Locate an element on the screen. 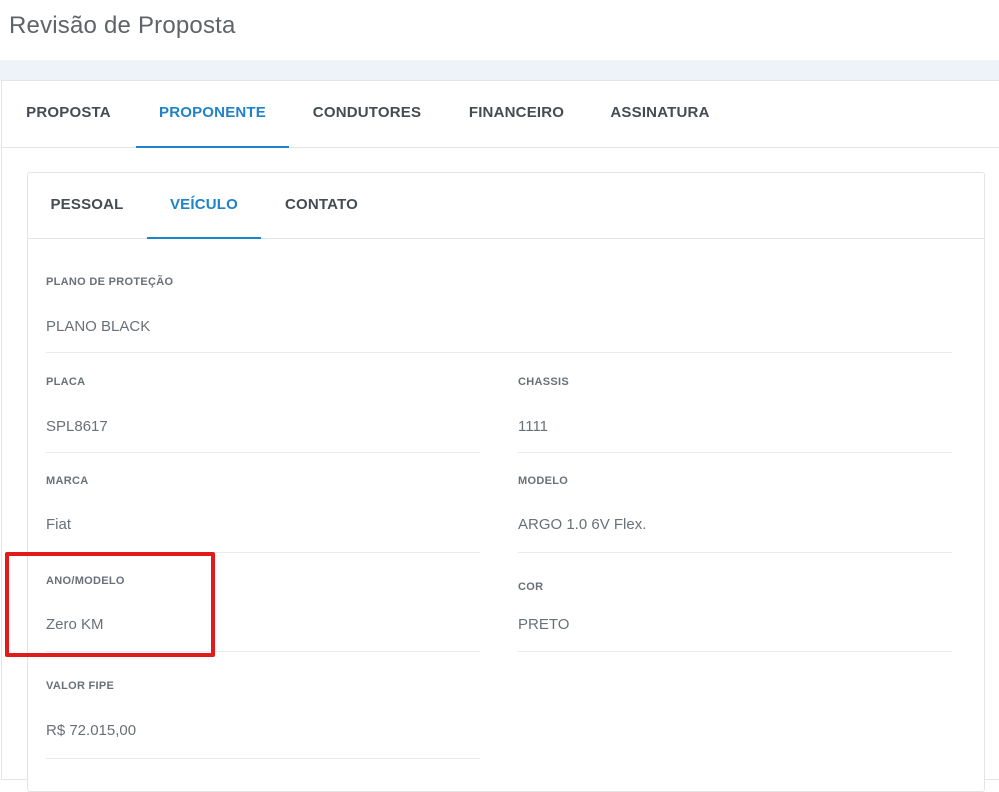 The image size is (999, 792). field-ano-modelo: ANO/MODELO Zero KM is located at coordinates (263, 611).